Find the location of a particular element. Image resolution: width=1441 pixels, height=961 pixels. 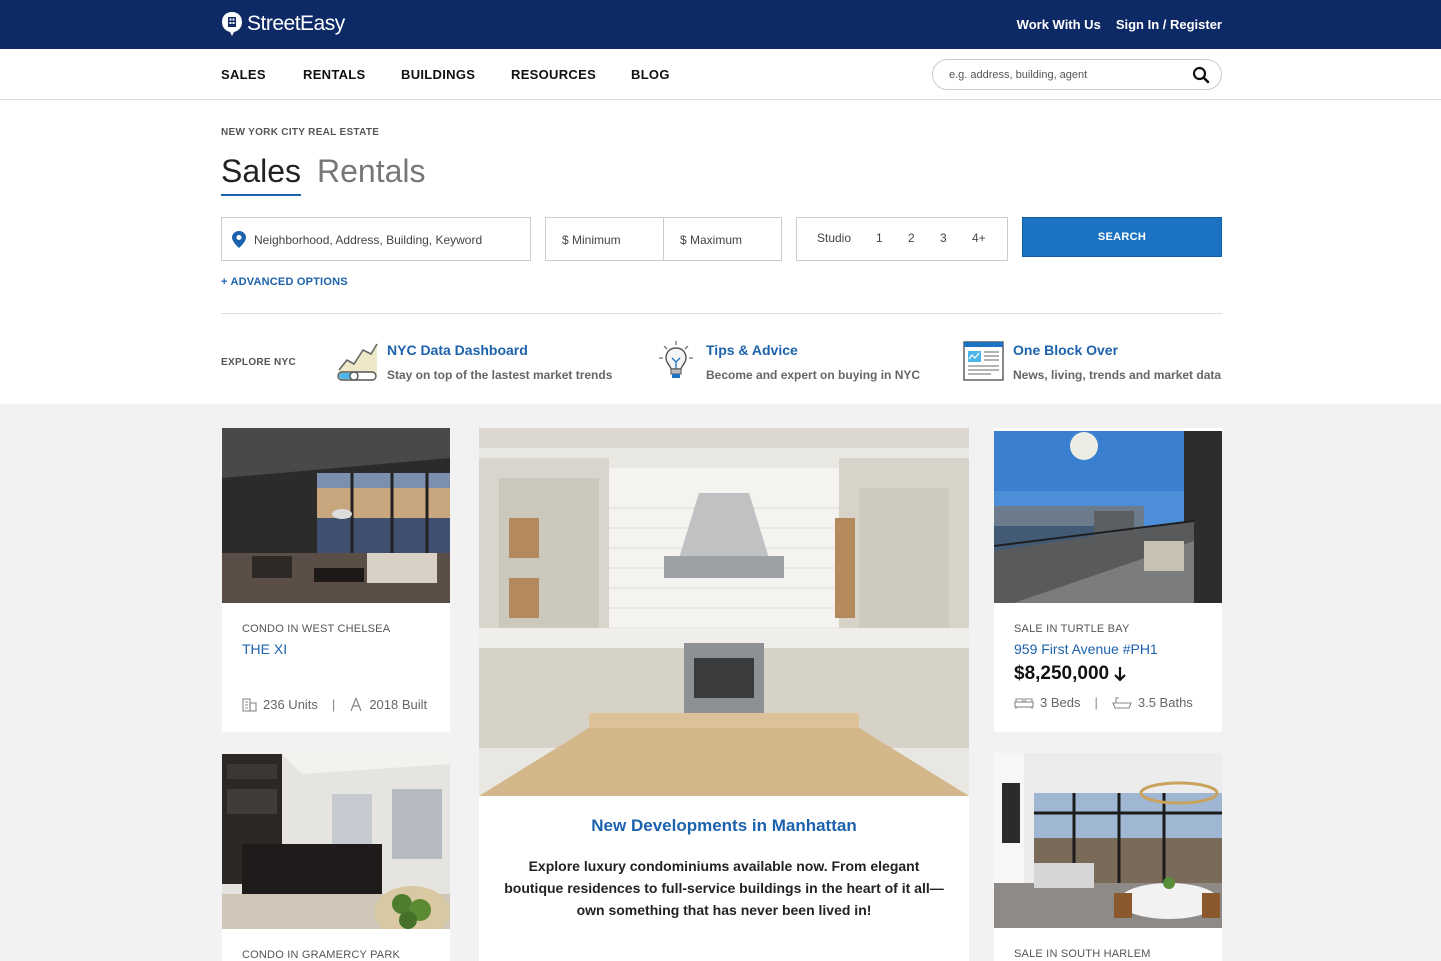

explore-subtitle: News, living, trends and market data is located at coordinates (1117, 375).